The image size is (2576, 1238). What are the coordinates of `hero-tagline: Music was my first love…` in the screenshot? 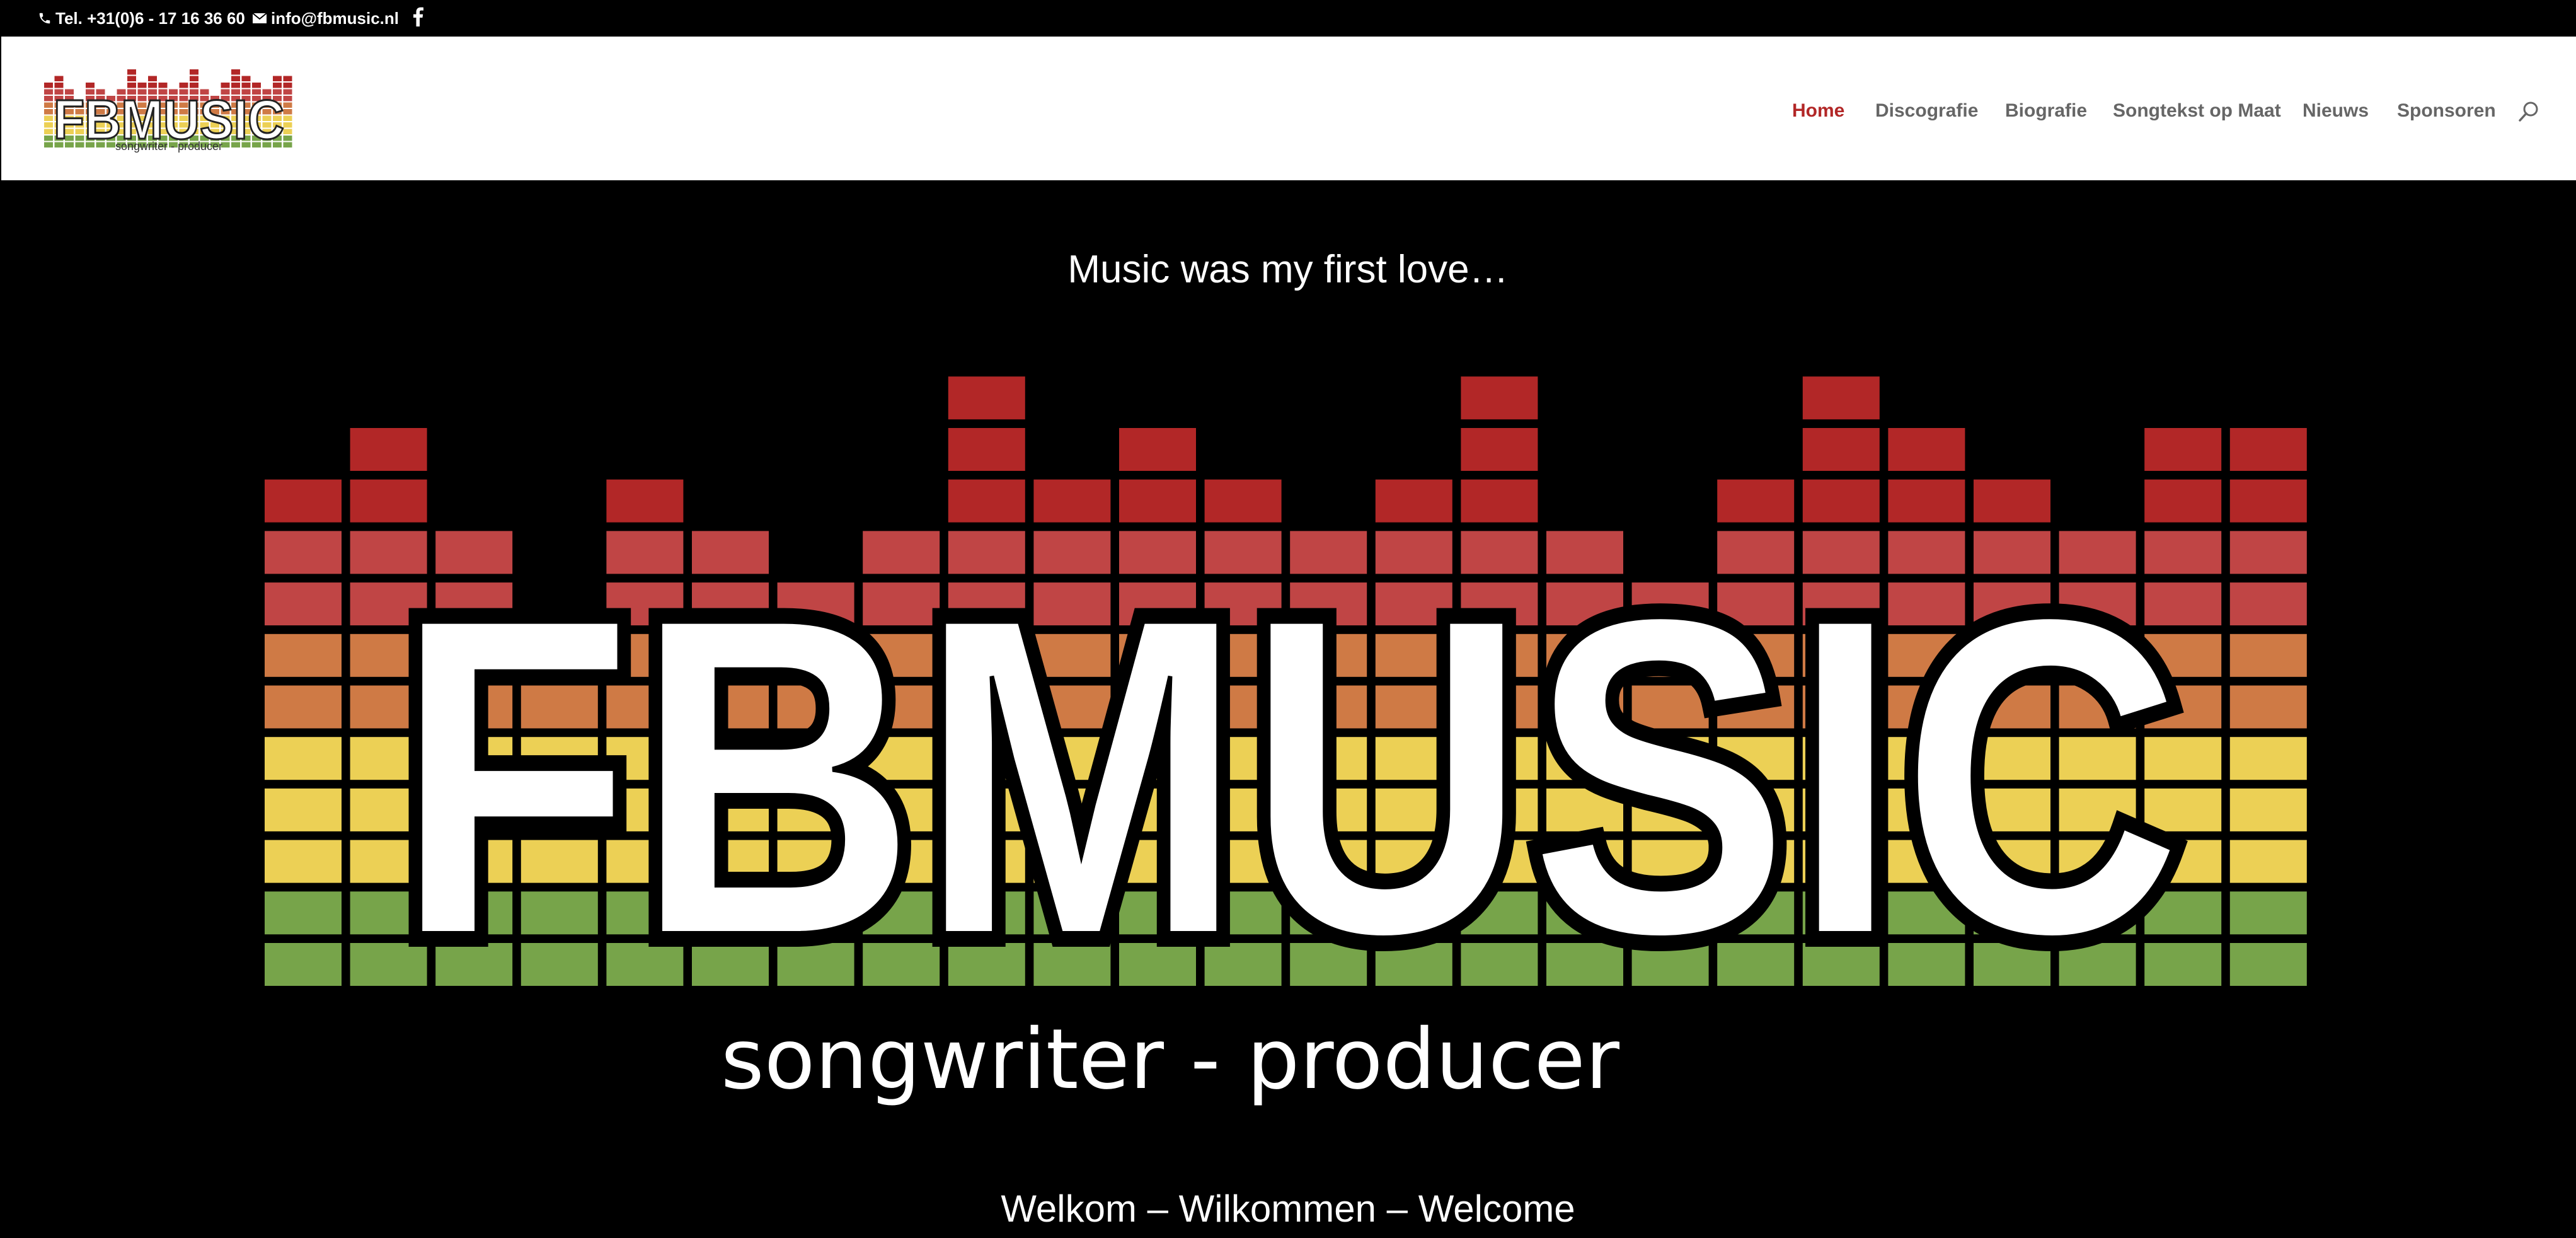 It's located at (1288, 269).